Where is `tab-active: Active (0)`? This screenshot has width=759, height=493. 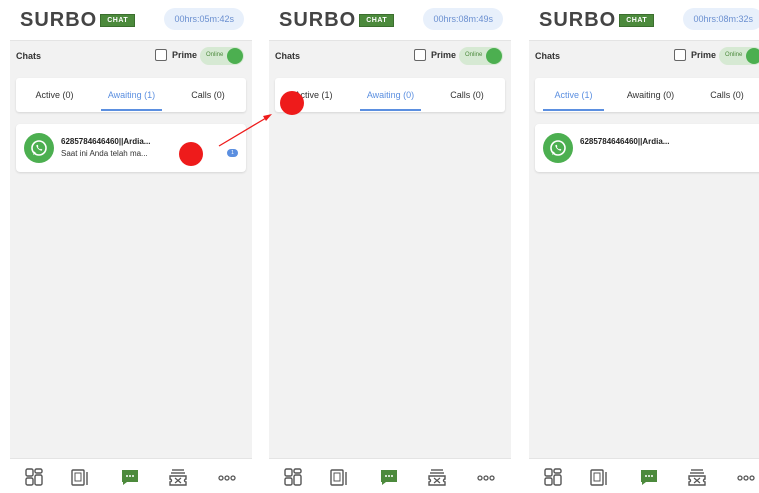 tab-active: Active (0) is located at coordinates (54, 95).